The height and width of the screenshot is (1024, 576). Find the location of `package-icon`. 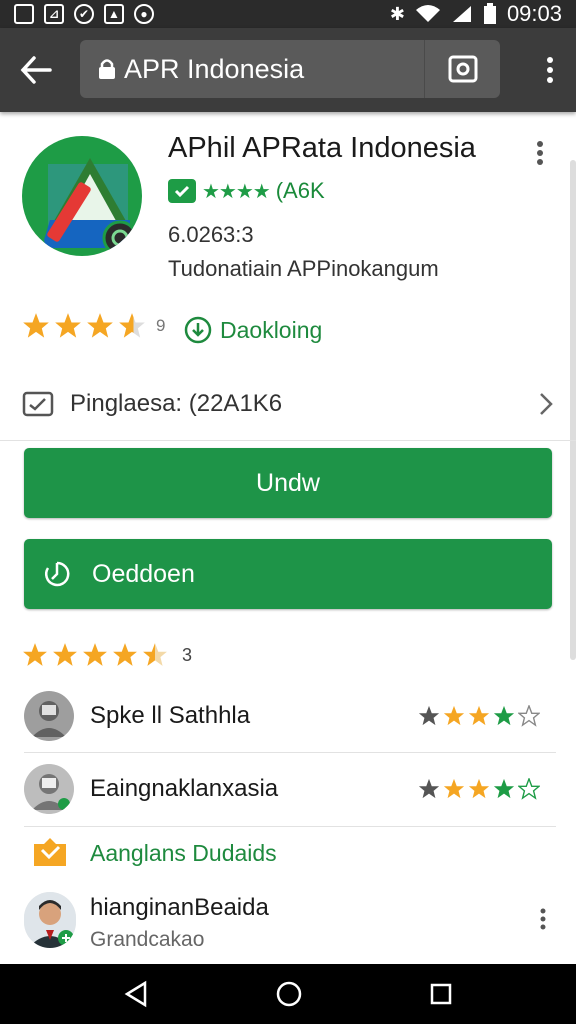

package-icon is located at coordinates (38, 404).